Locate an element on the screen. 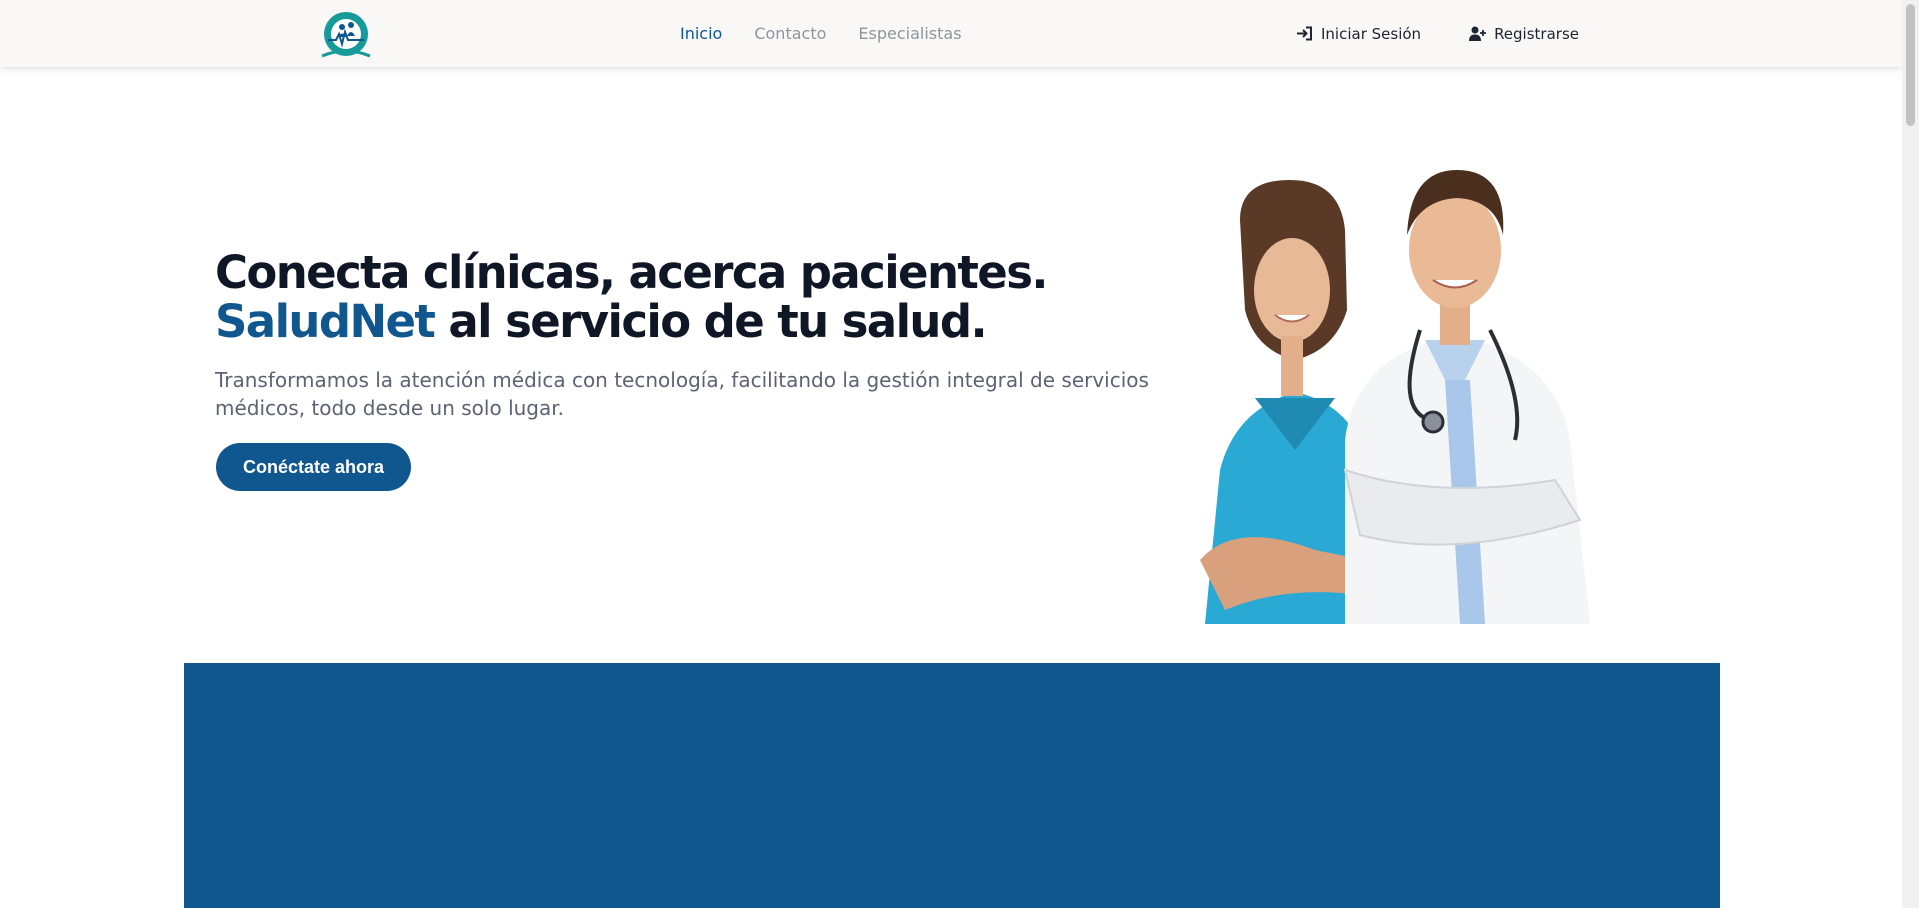  register-label: Registrarse is located at coordinates (1536, 33).